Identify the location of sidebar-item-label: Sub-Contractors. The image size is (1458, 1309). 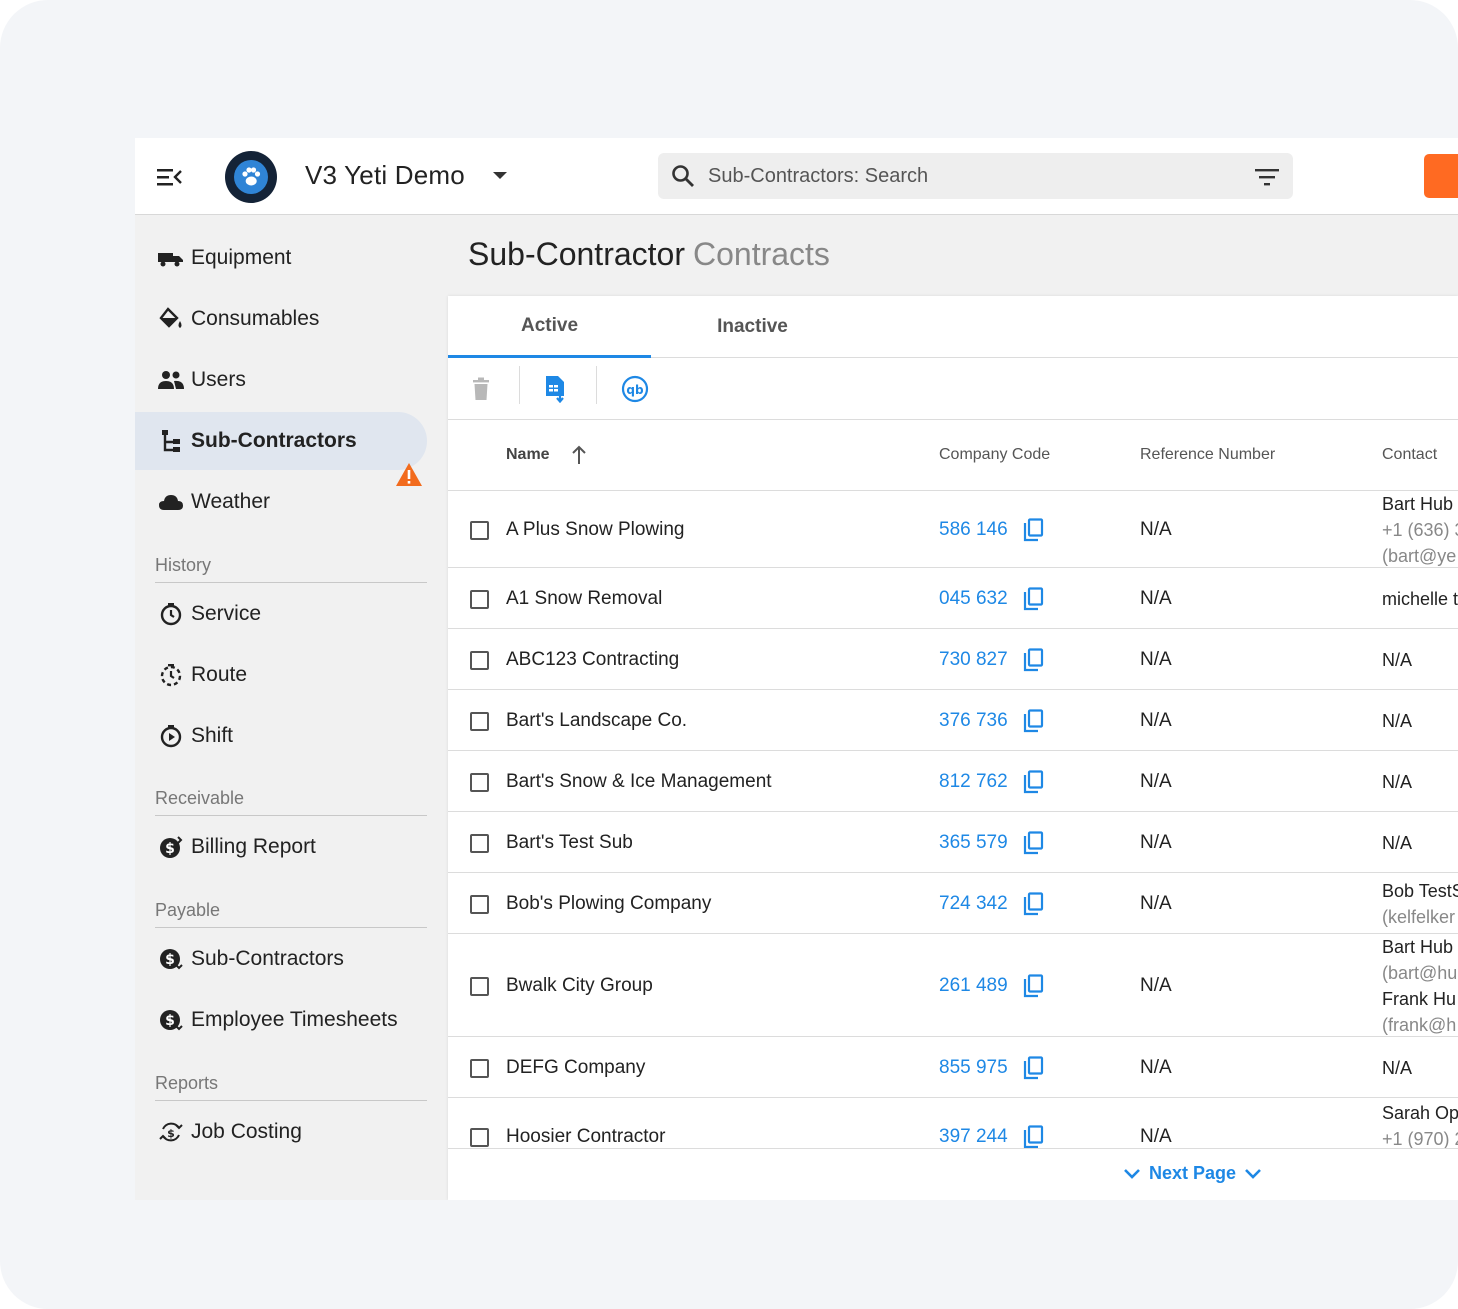
(274, 440).